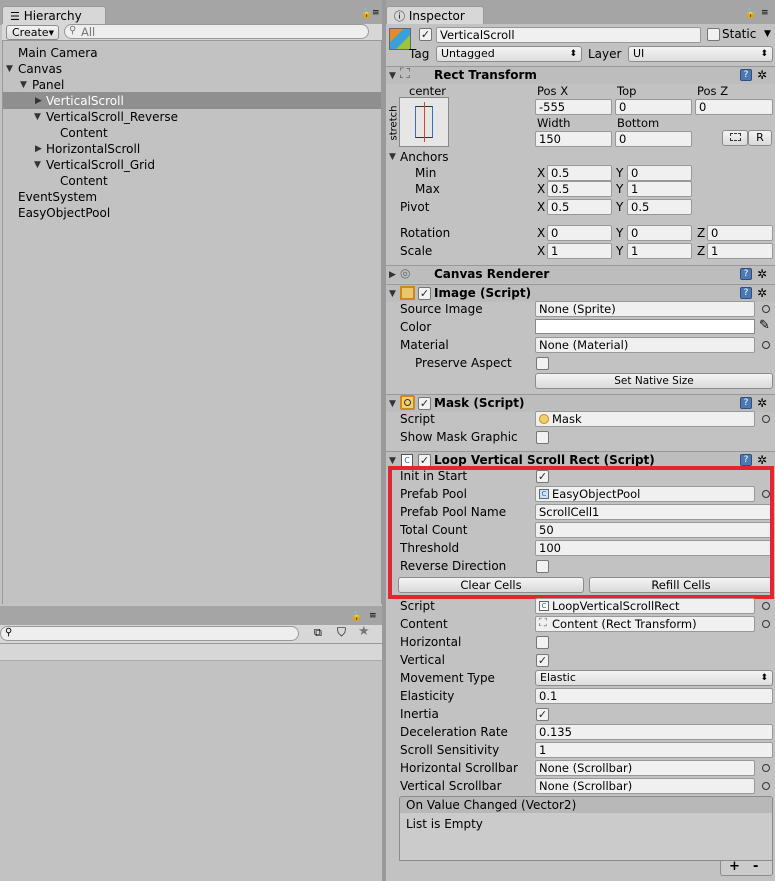 The width and height of the screenshot is (775, 881). I want to click on blueprint-mode-button, so click(735, 138).